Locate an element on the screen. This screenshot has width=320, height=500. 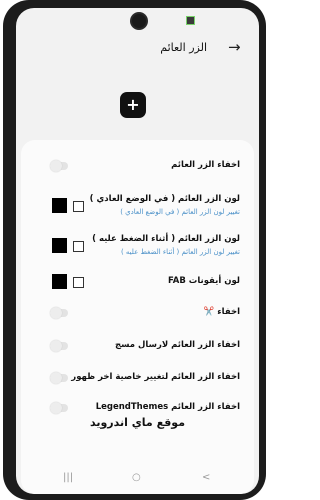
setting-label: اخفاء الزر العائم لارسال مسج is located at coordinates (177, 345).